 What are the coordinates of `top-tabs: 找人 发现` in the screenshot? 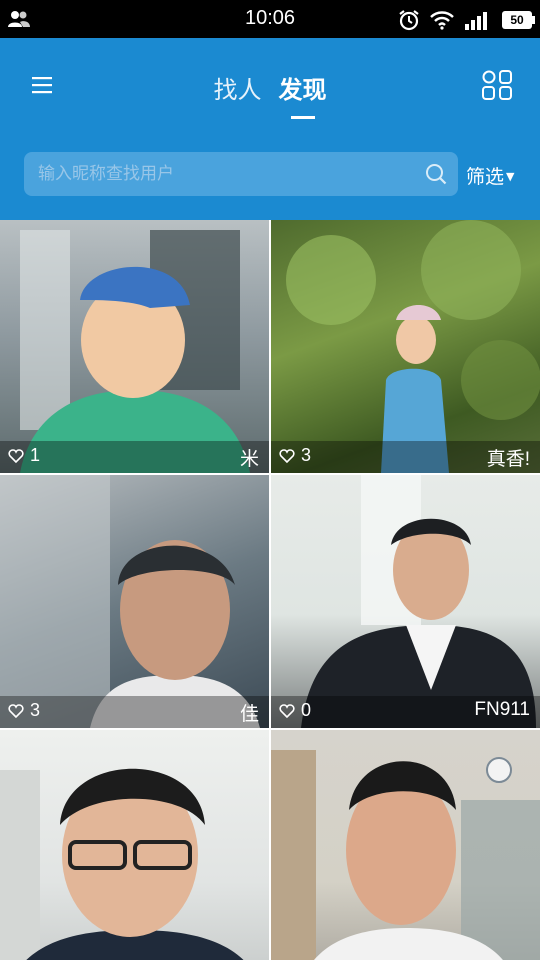 It's located at (270, 94).